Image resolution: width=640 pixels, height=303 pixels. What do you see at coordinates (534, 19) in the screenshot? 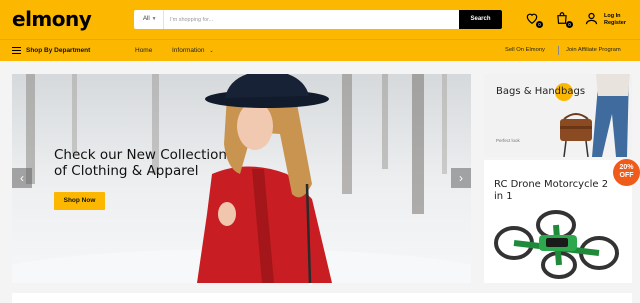
I see `wishlist-button: 0` at bounding box center [534, 19].